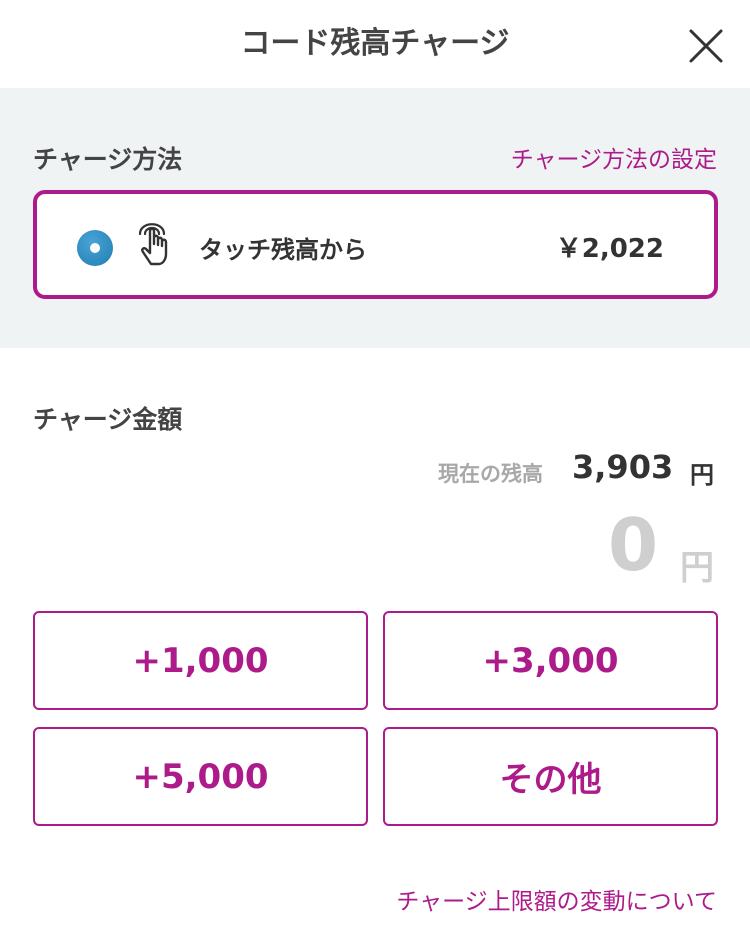 This screenshot has width=750, height=942. I want to click on charge-amount-value: 0, so click(633, 545).